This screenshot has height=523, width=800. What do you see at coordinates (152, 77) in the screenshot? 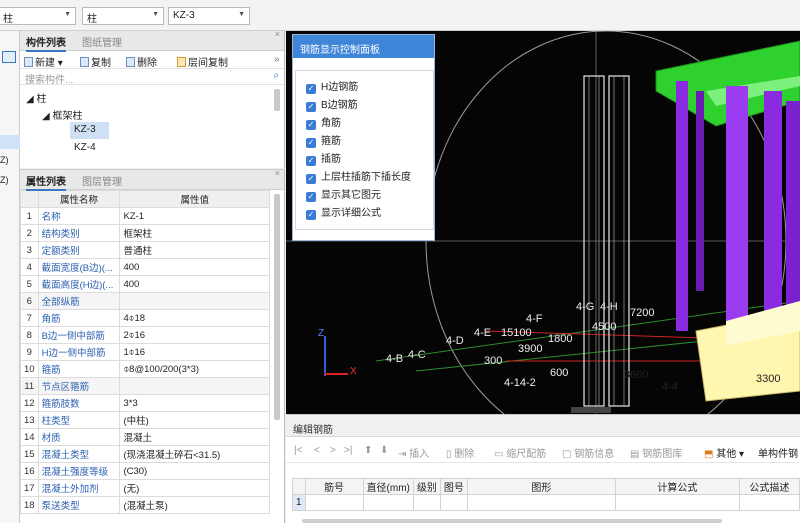
I see `component-search: 搜索构件... ⌕` at bounding box center [152, 77].